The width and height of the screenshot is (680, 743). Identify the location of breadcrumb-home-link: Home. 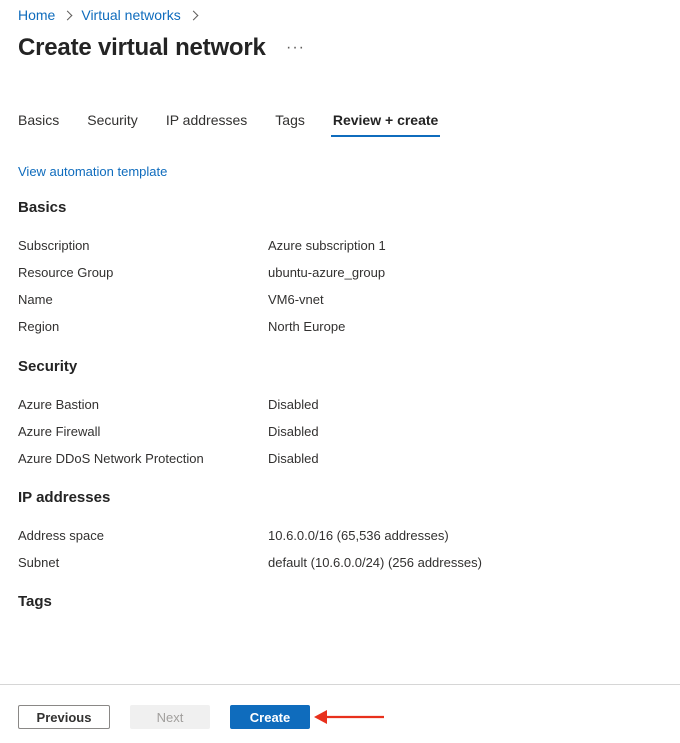
(36, 15).